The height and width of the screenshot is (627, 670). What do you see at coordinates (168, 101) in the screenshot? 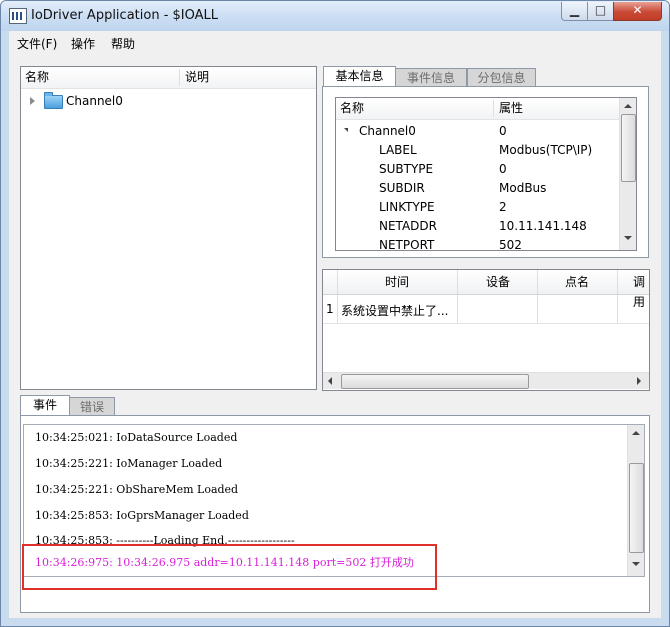
I see `tree-item-channel0: Channel0` at bounding box center [168, 101].